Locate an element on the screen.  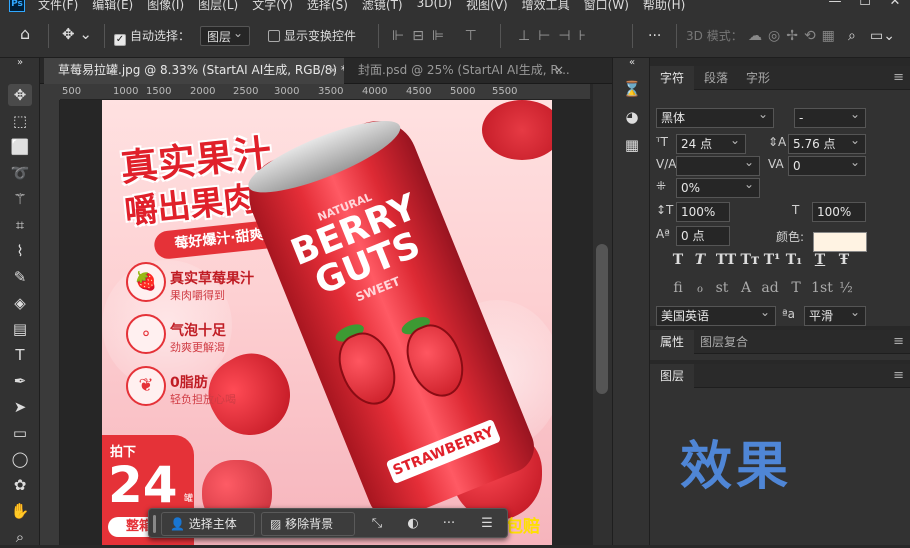
tab-glyphs: 字形 is located at coordinates (758, 78).